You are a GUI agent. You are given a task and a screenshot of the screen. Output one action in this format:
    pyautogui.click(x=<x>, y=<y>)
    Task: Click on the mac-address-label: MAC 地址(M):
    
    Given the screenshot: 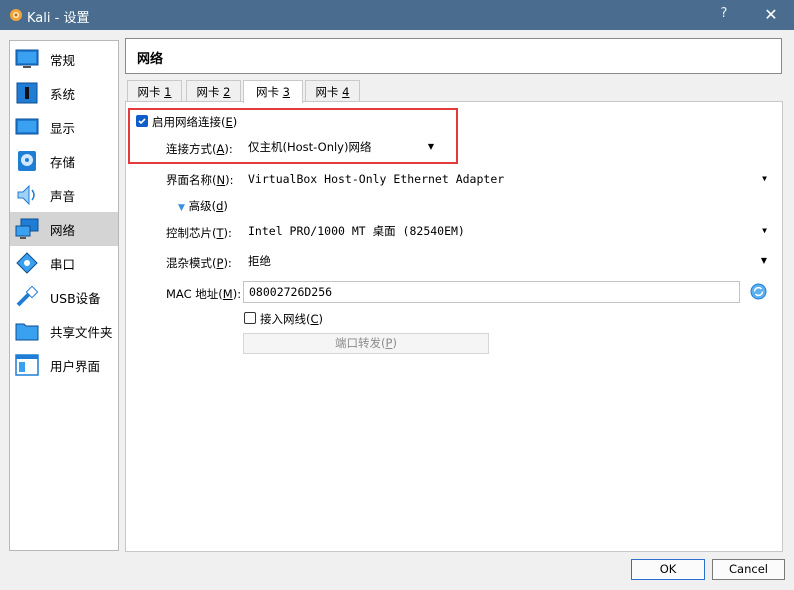 What is the action you would take?
    pyautogui.click(x=204, y=294)
    